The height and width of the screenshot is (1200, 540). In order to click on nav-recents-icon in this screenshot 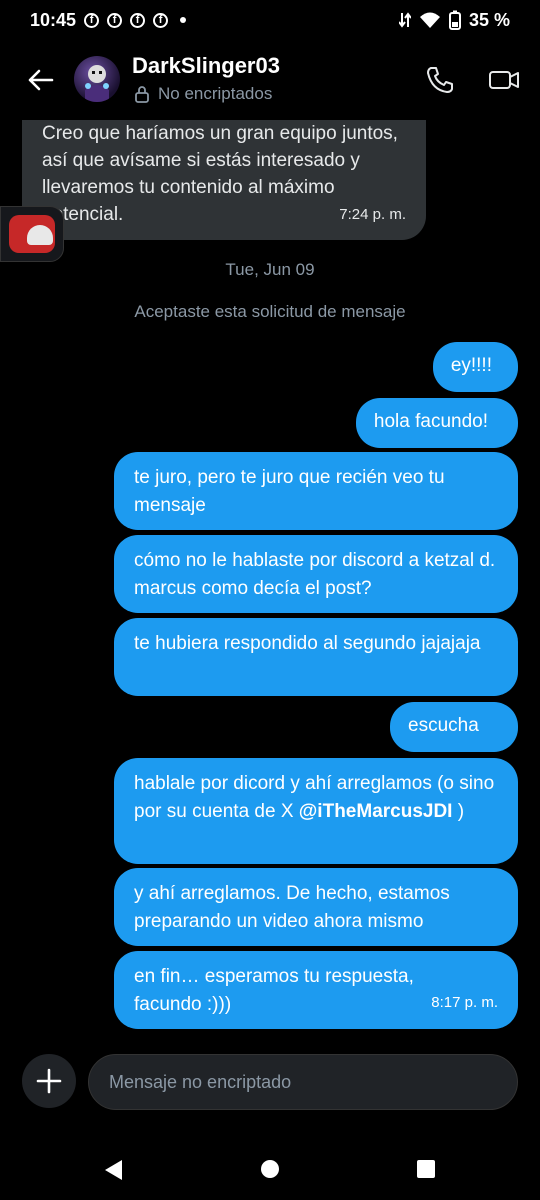, I will do `click(426, 1169)`.